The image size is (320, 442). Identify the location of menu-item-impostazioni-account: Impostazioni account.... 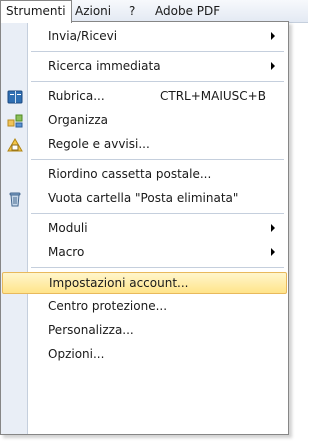
(144, 283).